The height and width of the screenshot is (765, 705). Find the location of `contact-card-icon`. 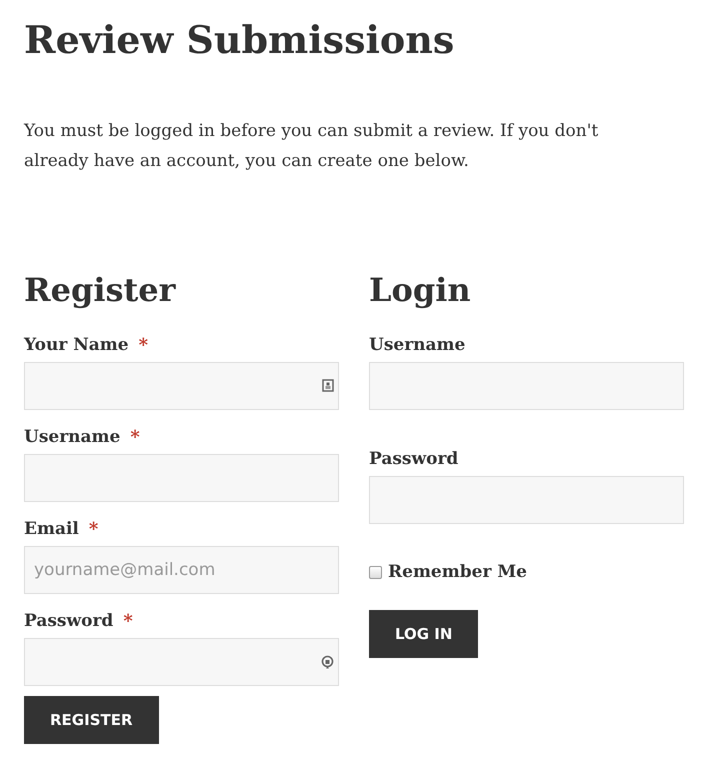

contact-card-icon is located at coordinates (328, 385).